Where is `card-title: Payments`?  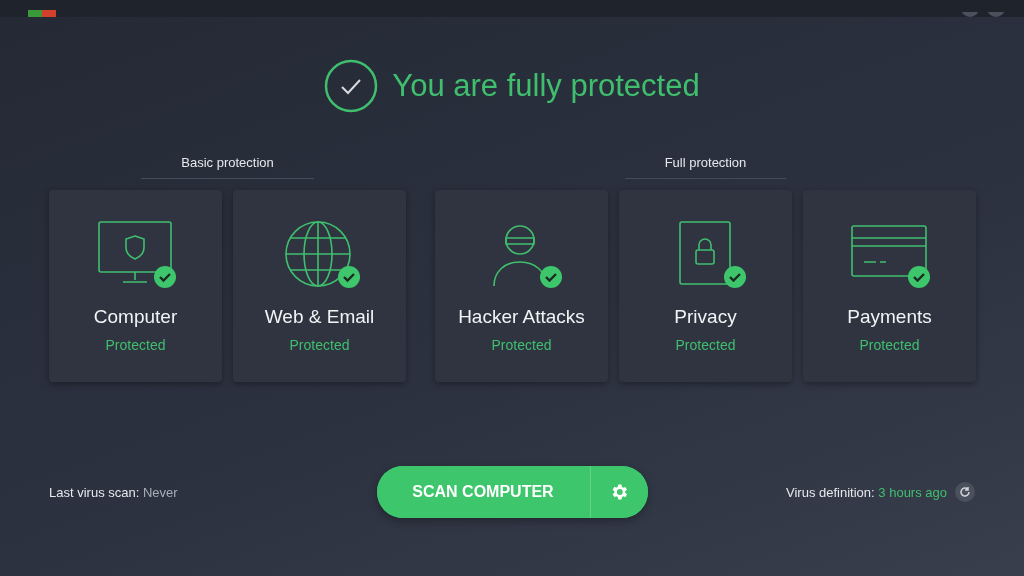 card-title: Payments is located at coordinates (889, 317).